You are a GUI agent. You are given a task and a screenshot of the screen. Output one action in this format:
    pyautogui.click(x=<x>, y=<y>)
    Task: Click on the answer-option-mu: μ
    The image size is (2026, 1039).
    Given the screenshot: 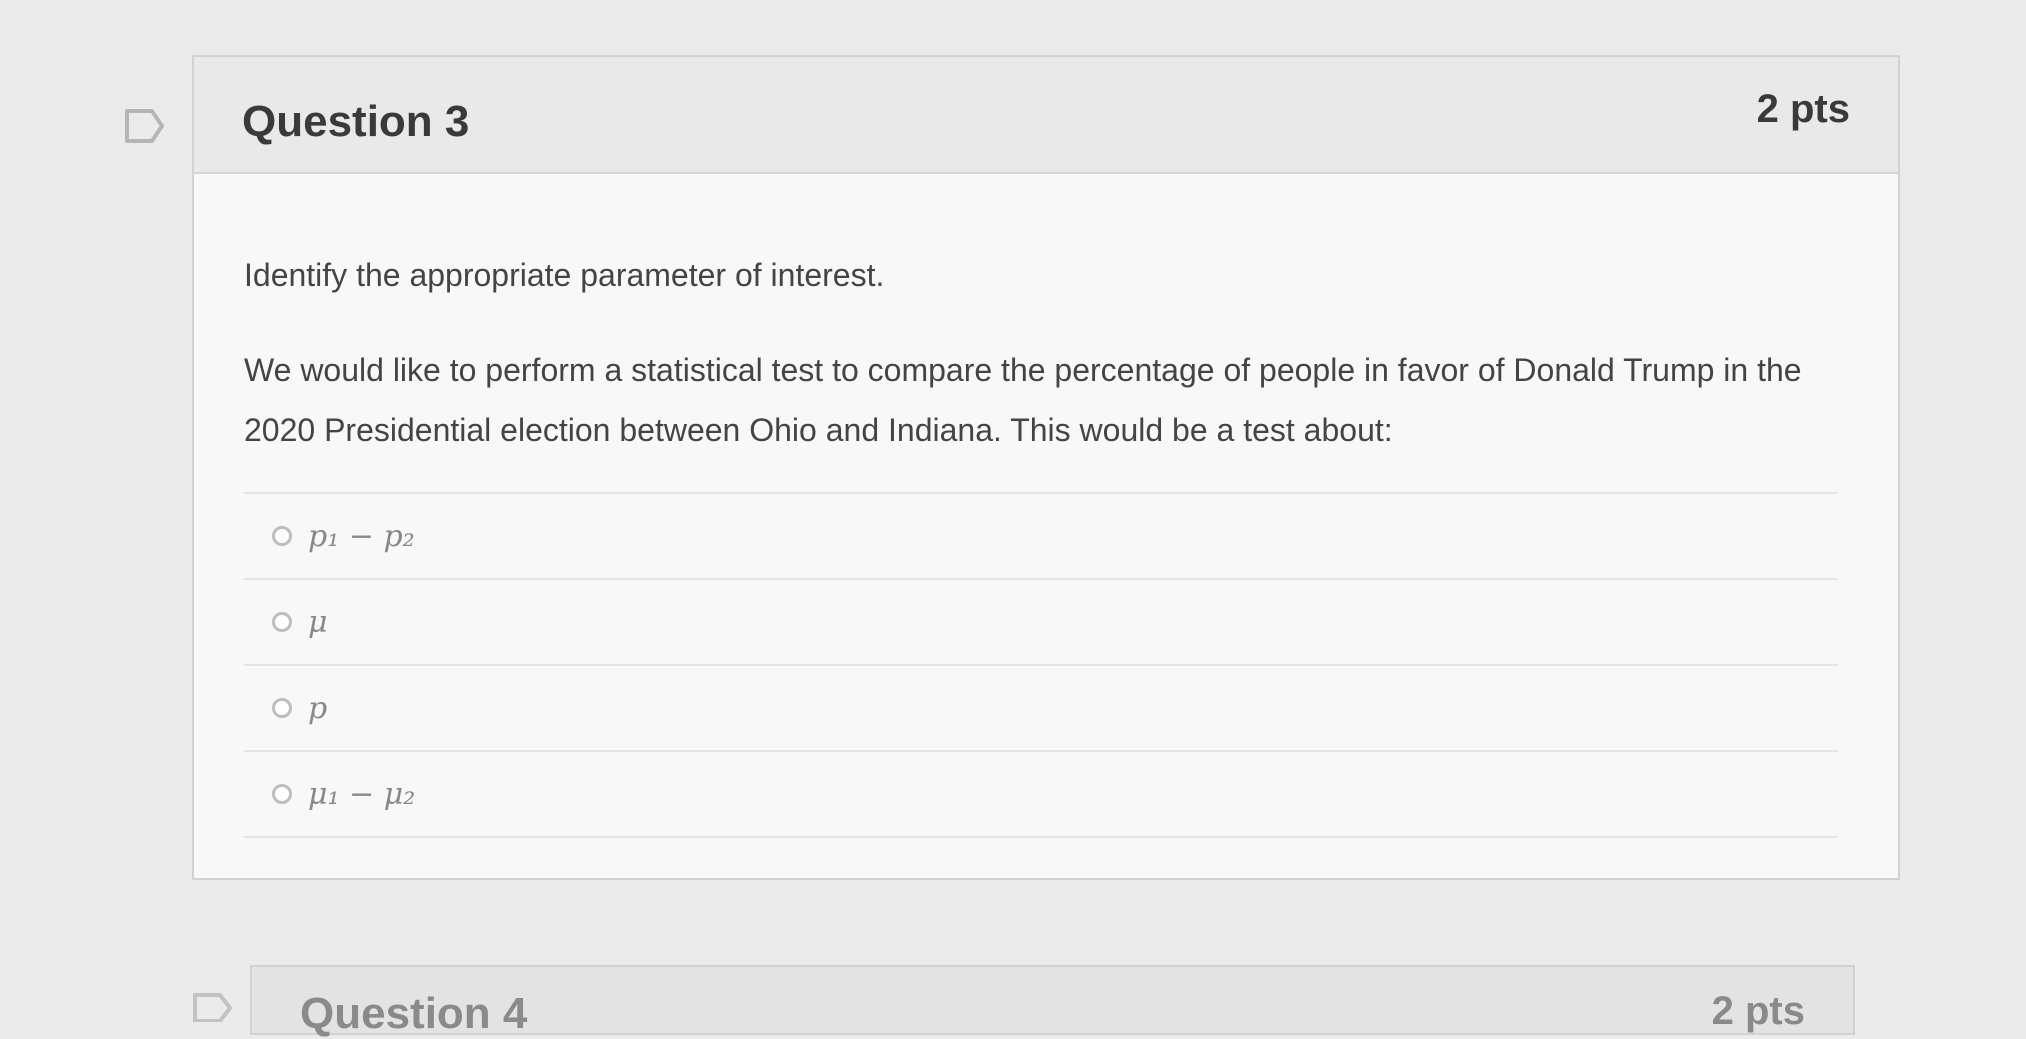 What is the action you would take?
    pyautogui.click(x=1041, y=623)
    